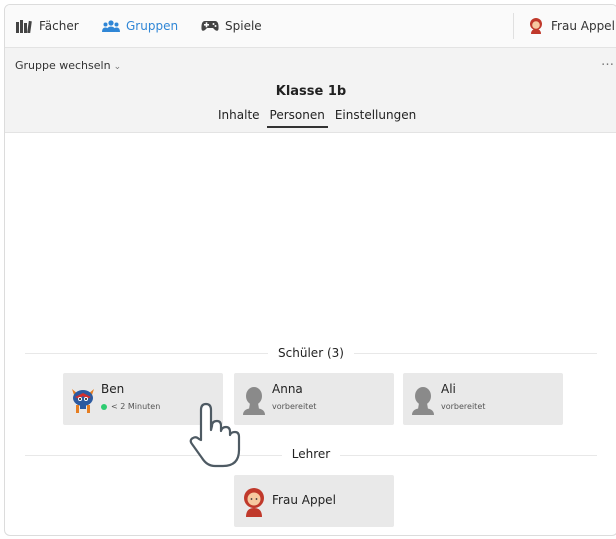 This screenshot has width=616, height=539. What do you see at coordinates (111, 26) in the screenshot?
I see `users-icon` at bounding box center [111, 26].